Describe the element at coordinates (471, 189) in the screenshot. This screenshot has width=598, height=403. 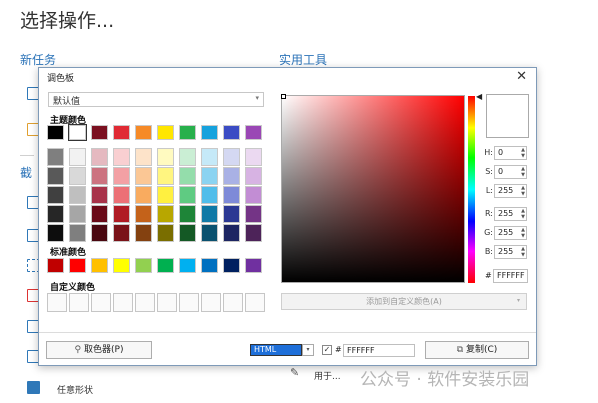
I see `hue-slider` at that location.